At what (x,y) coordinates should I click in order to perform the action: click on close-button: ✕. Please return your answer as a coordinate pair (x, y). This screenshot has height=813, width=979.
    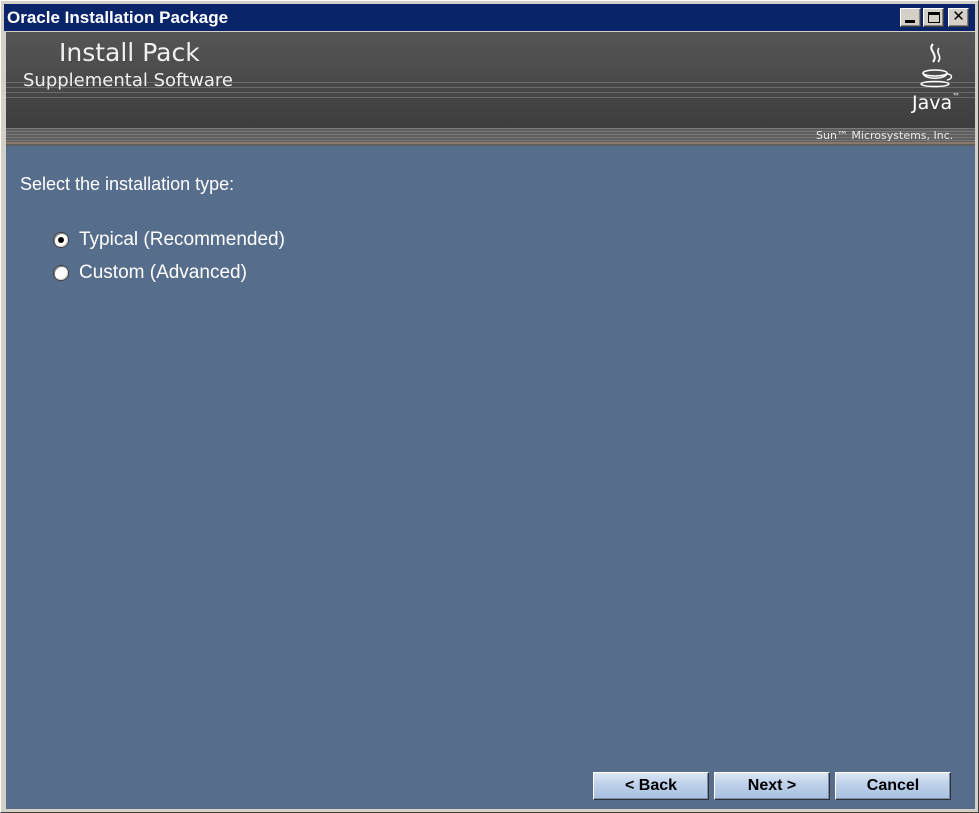
    Looking at the image, I should click on (958, 17).